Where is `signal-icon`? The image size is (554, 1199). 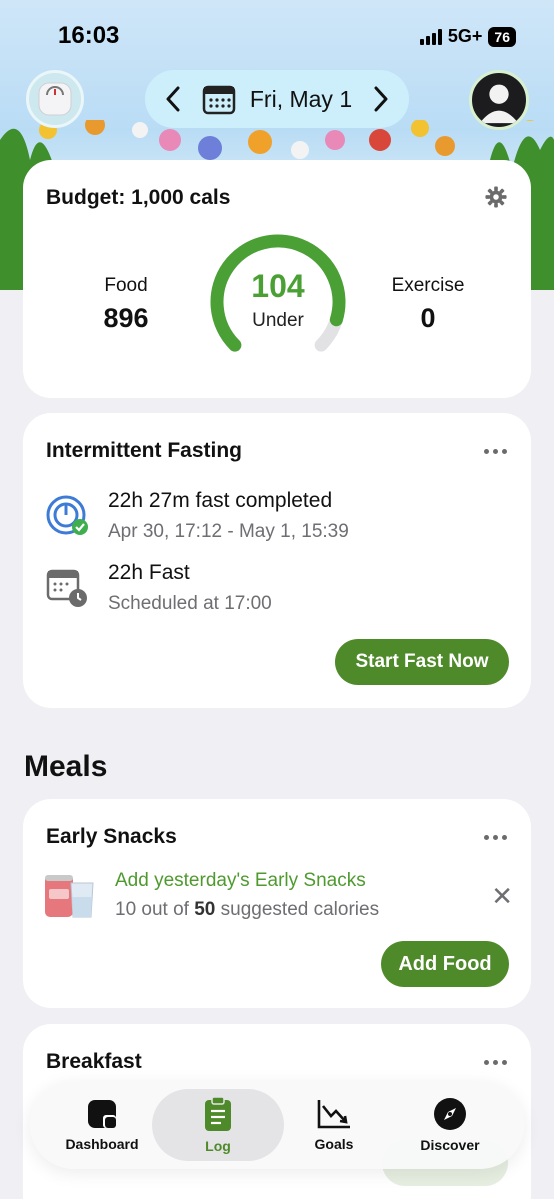
signal-icon is located at coordinates (430, 36).